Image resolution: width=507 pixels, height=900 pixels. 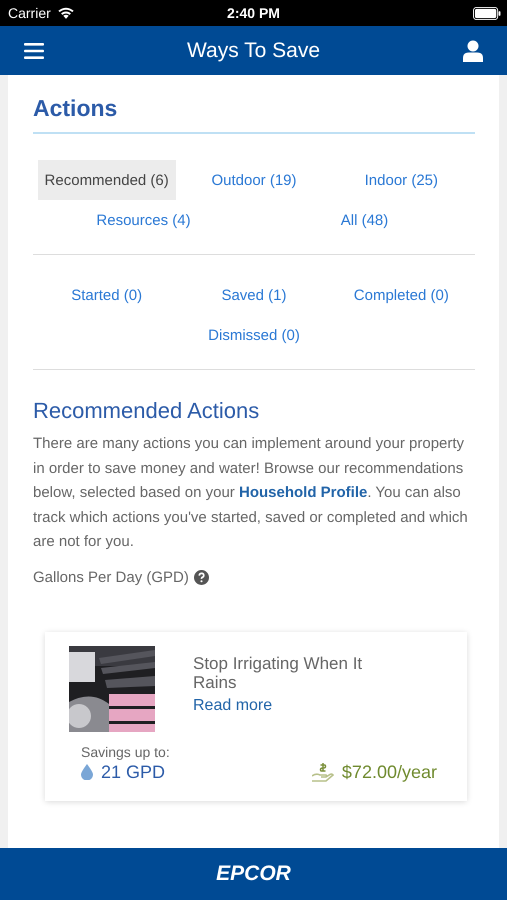 What do you see at coordinates (87, 772) in the screenshot?
I see `water-drop-icon` at bounding box center [87, 772].